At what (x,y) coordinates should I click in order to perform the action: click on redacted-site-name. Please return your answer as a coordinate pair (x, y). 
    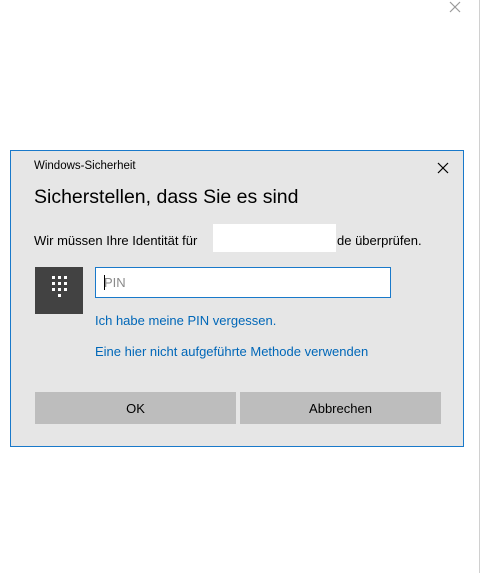
    Looking at the image, I should click on (274, 238).